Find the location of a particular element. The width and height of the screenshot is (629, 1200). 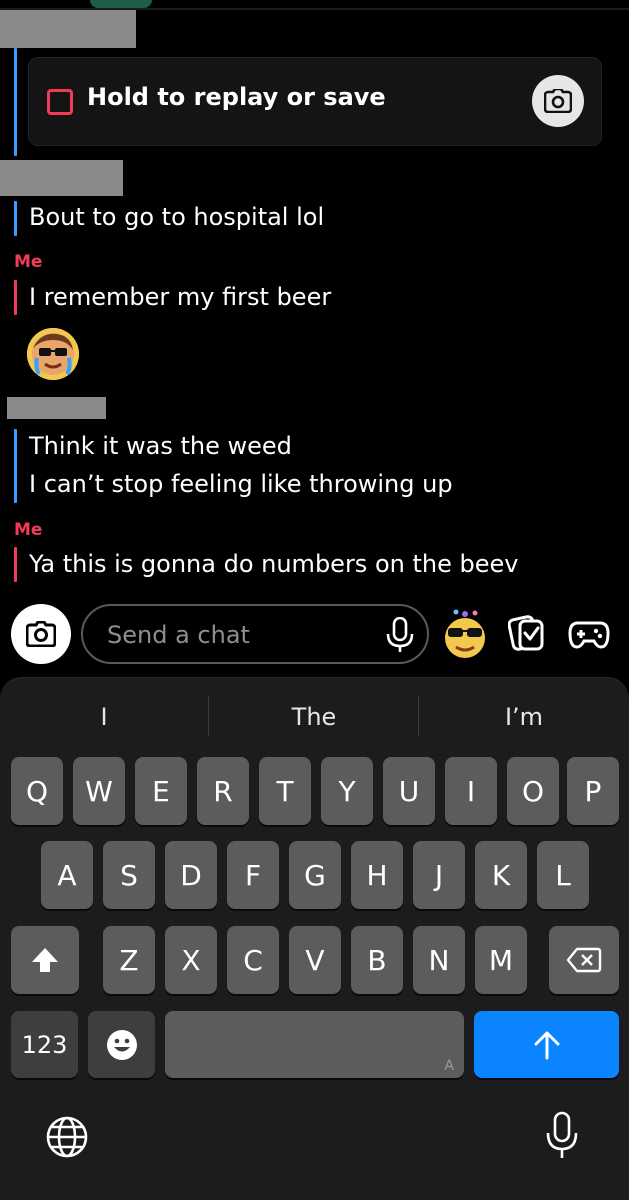

bitmoji-avatar is located at coordinates (53, 354).